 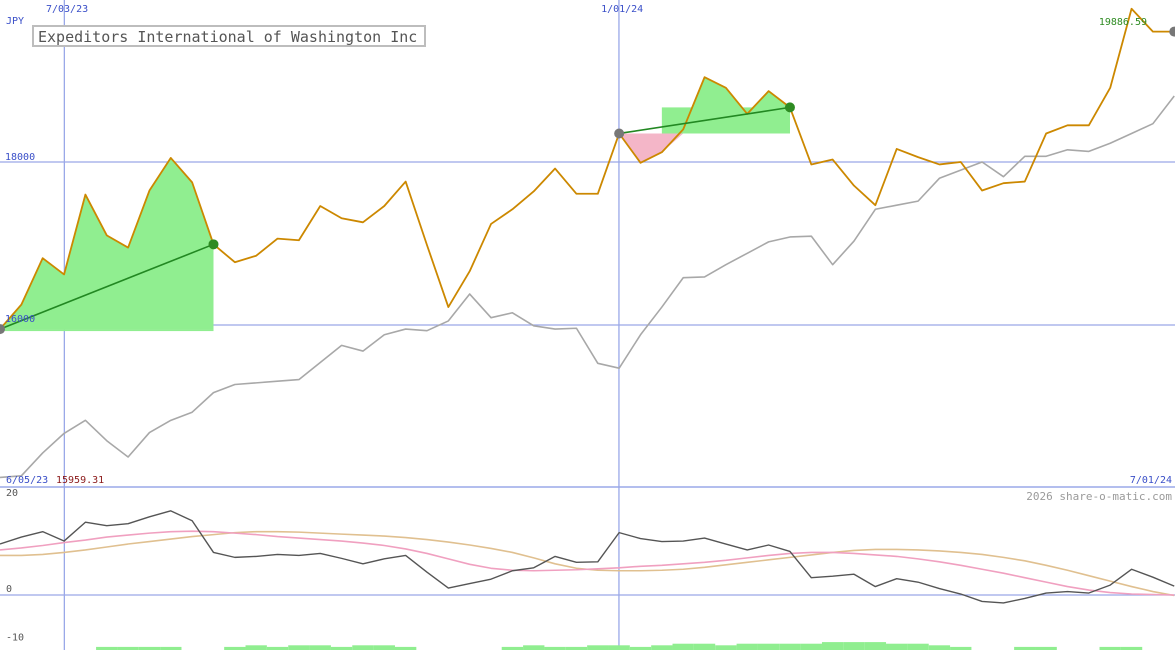 What do you see at coordinates (15, 638) in the screenshot?
I see `osc-y-tick--10: -10` at bounding box center [15, 638].